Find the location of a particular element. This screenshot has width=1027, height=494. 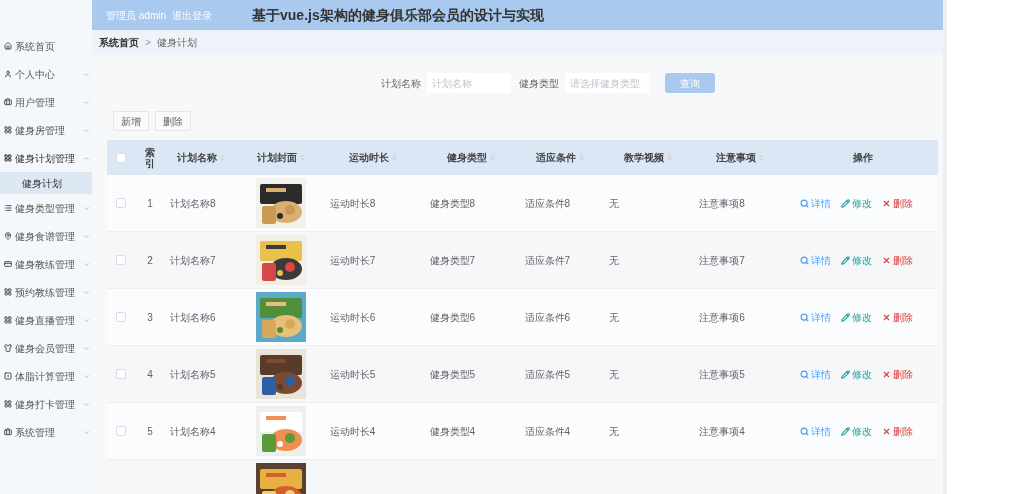

table-cell-text: 健身类型4 is located at coordinates (452, 431).